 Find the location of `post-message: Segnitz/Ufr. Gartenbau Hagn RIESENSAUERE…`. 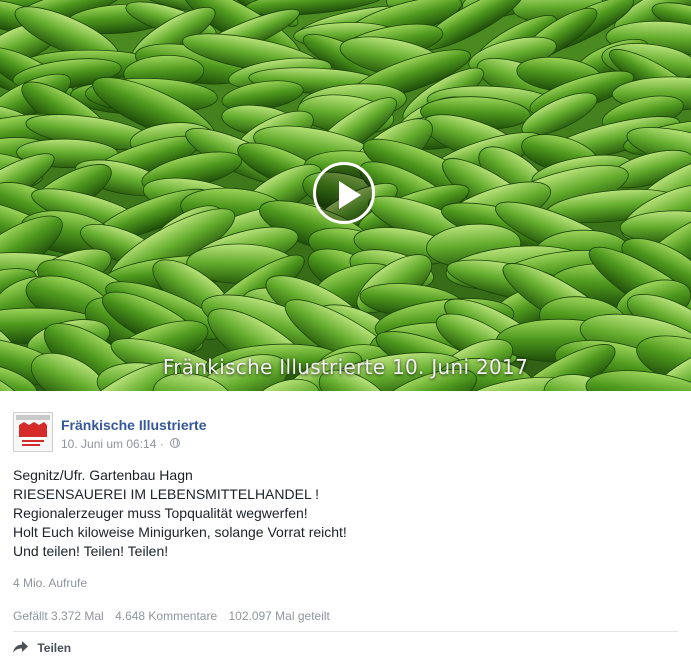

post-message: Segnitz/Ufr. Gartenbau Hagn RIESENSAUERE… is located at coordinates (343, 513).